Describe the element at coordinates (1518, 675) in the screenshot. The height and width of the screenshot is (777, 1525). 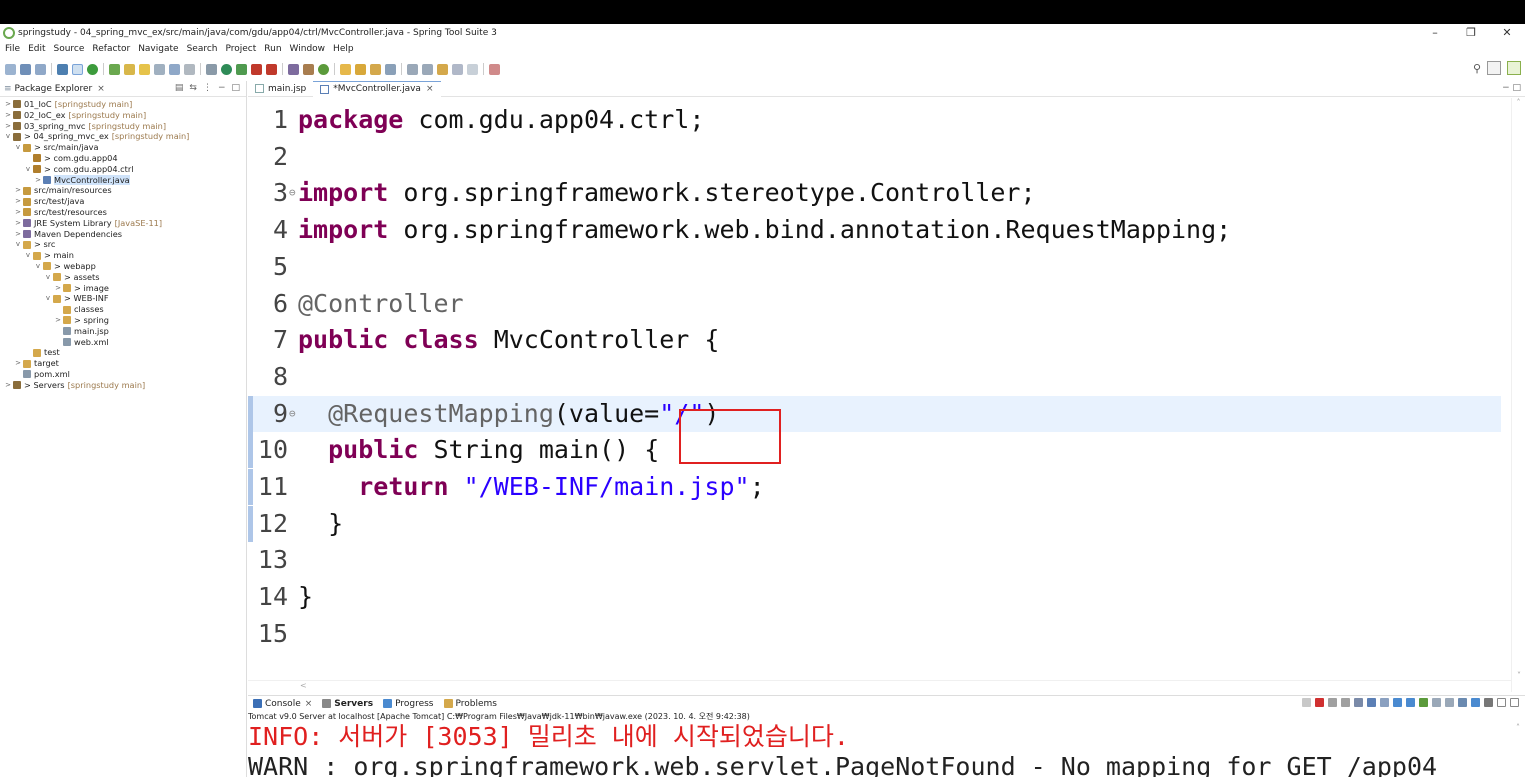
I see `scroll-down-icon: ˅` at that location.